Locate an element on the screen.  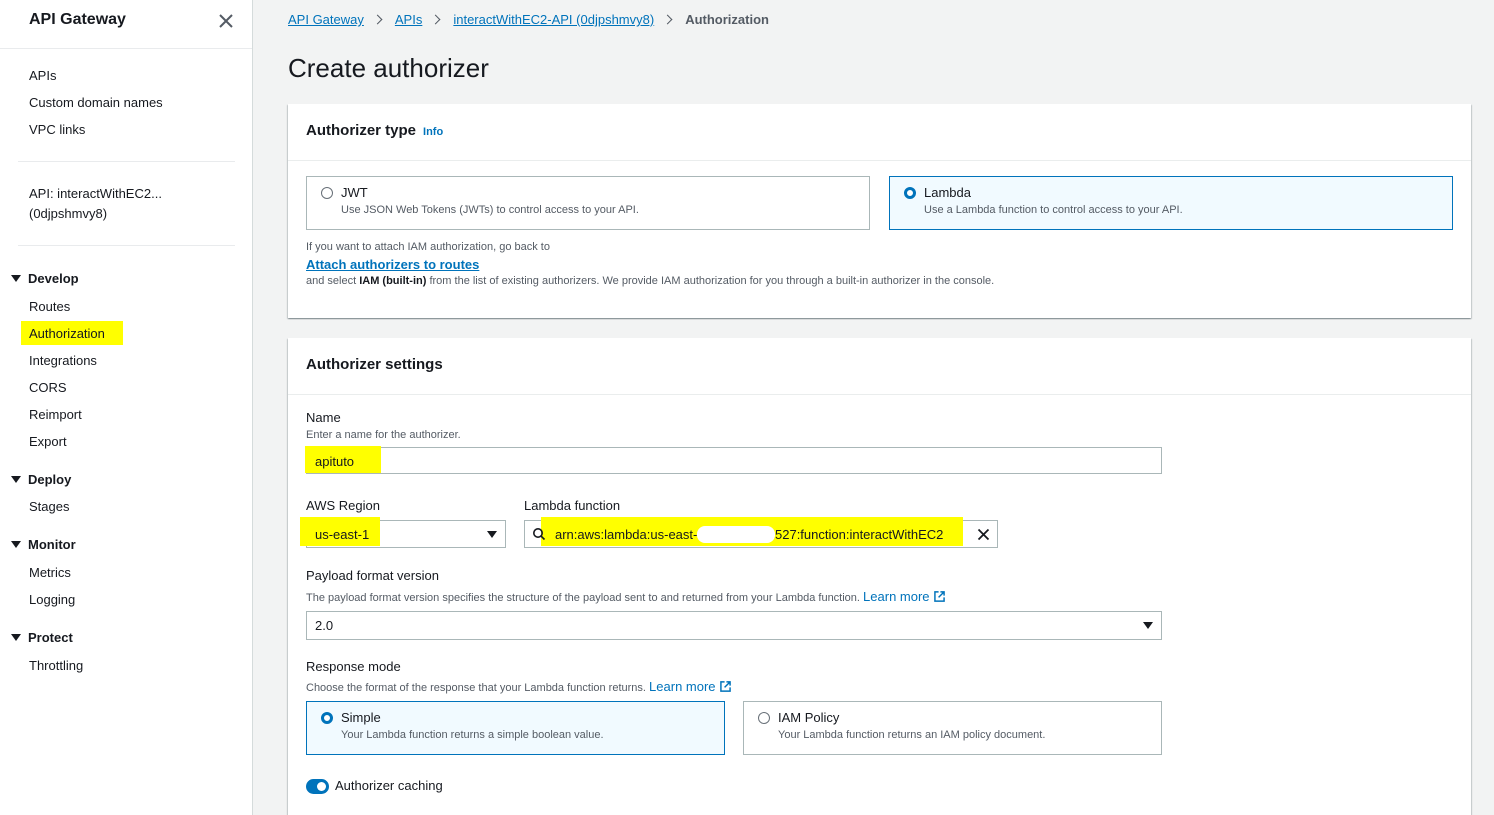
close-icon is located at coordinates (226, 21).